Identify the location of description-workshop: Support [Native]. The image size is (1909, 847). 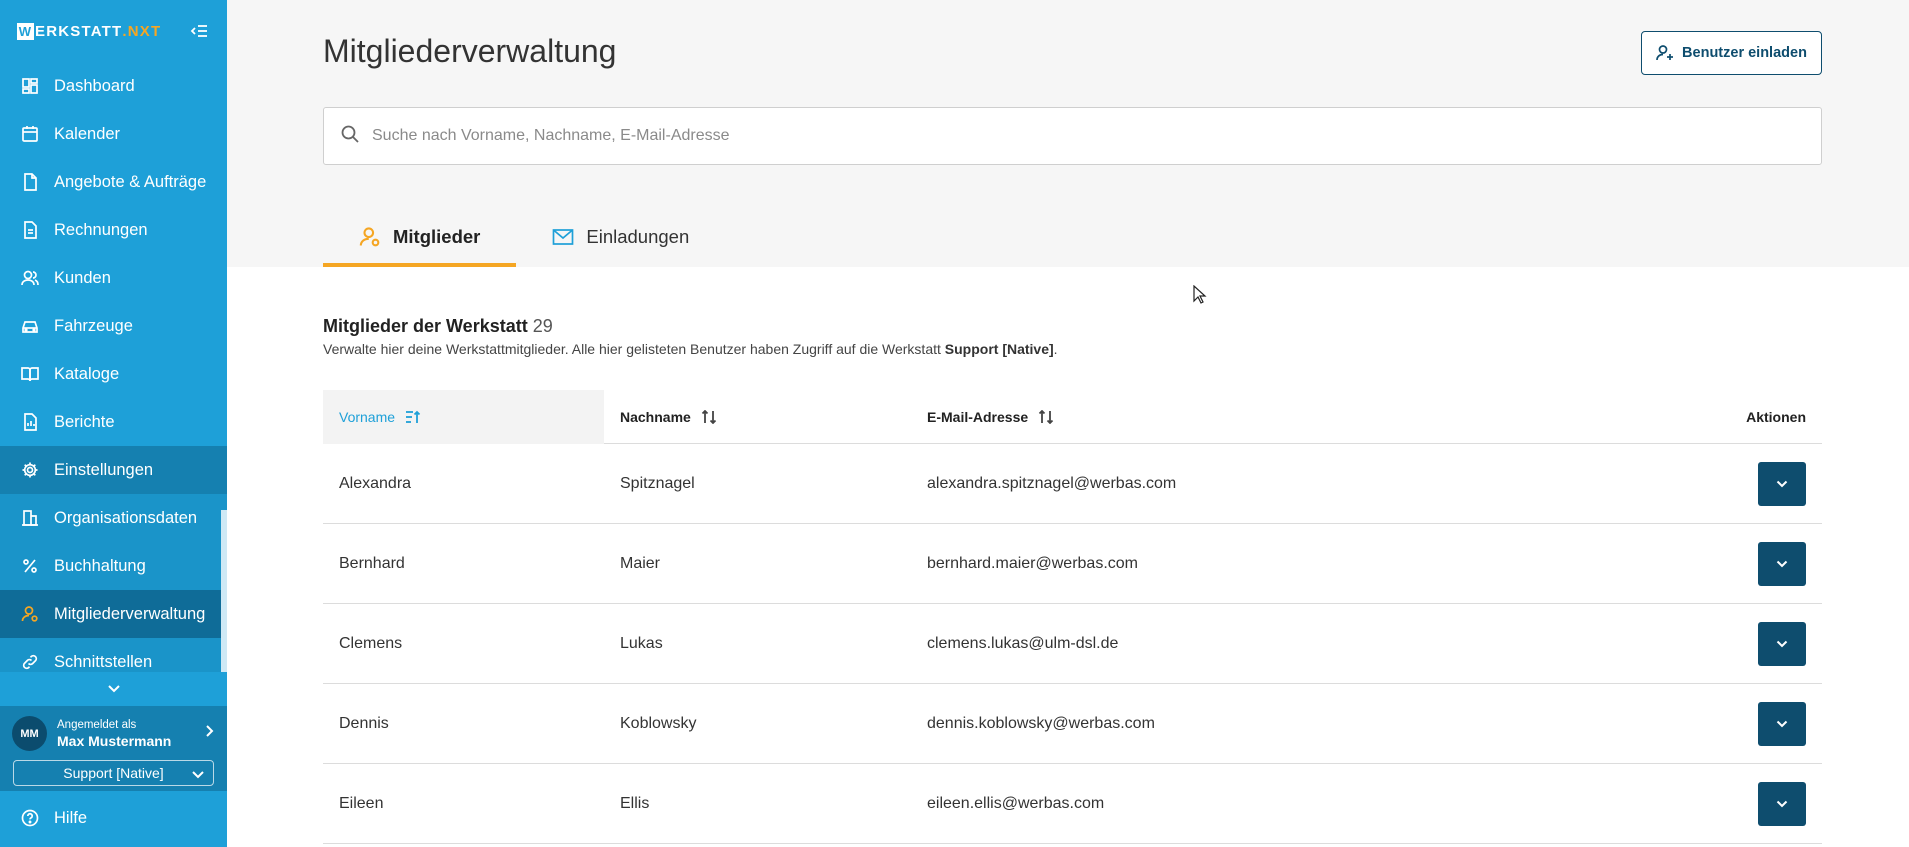
(999, 349).